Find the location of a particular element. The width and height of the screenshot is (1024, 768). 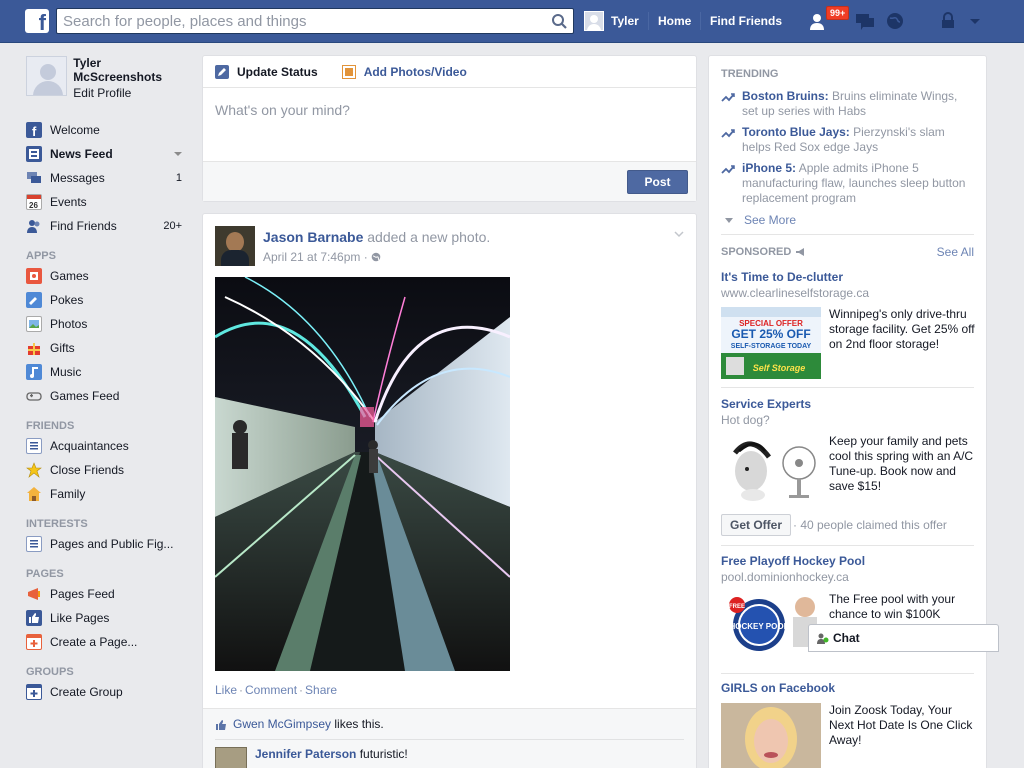

sponsored-label: SPONSORED is located at coordinates (756, 252).